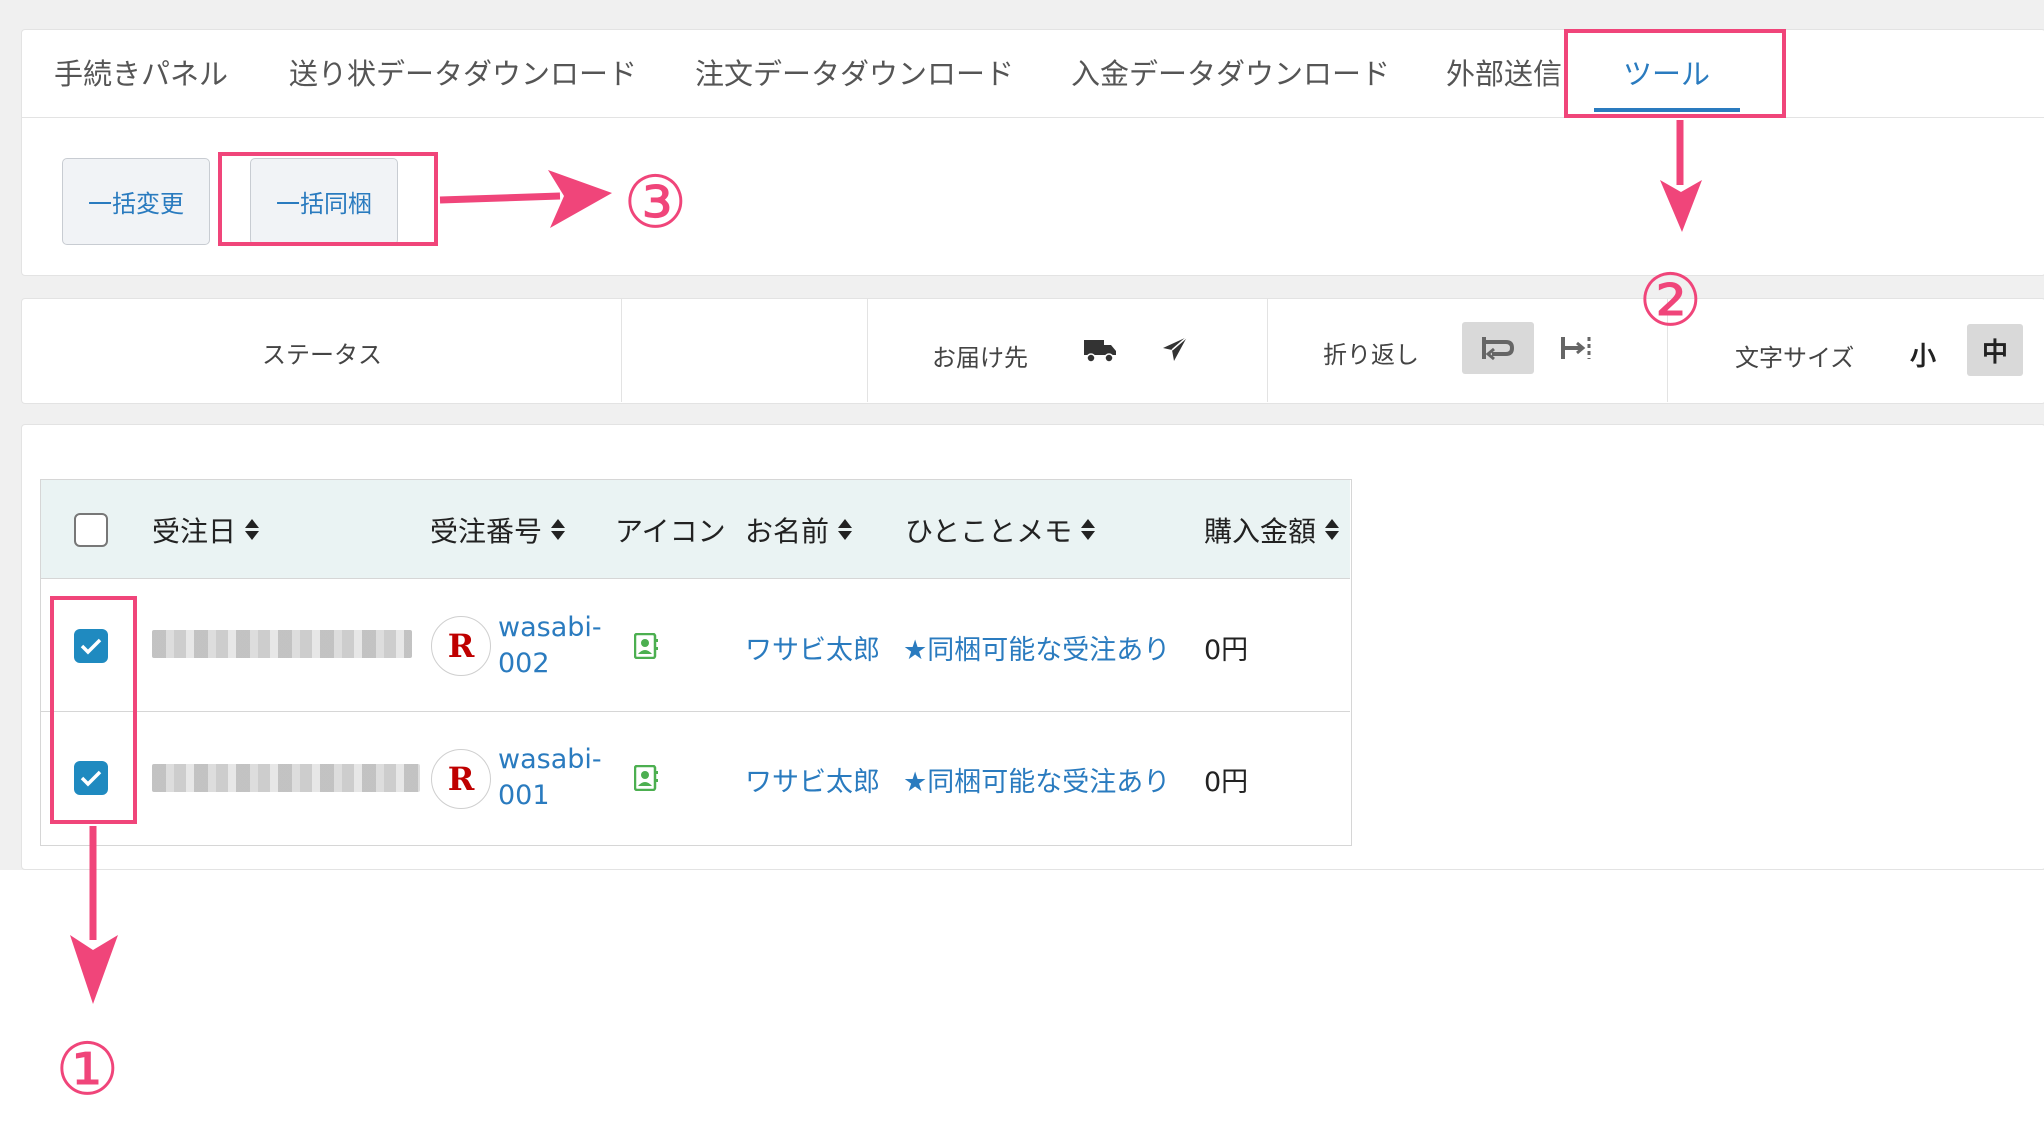 Image resolution: width=2044 pixels, height=1134 pixels. I want to click on column-header-order-number: 受注番号, so click(498, 530).